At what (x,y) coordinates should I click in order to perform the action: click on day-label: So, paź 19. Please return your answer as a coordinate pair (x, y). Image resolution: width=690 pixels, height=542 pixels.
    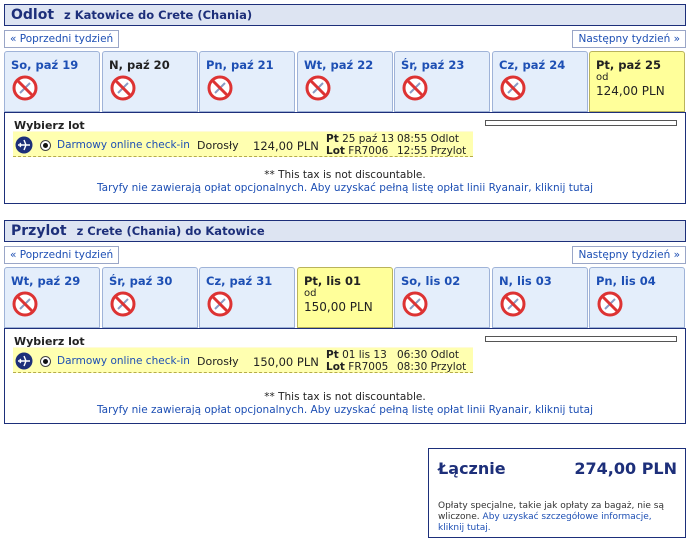
    Looking at the image, I should click on (45, 65).